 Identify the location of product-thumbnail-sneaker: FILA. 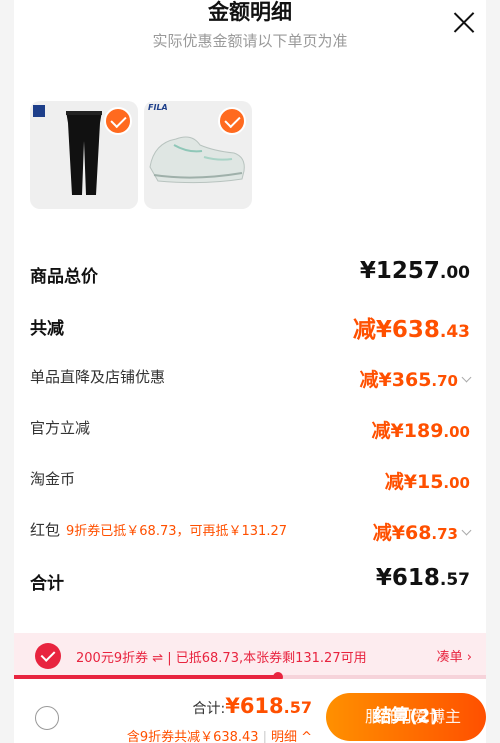
(198, 155).